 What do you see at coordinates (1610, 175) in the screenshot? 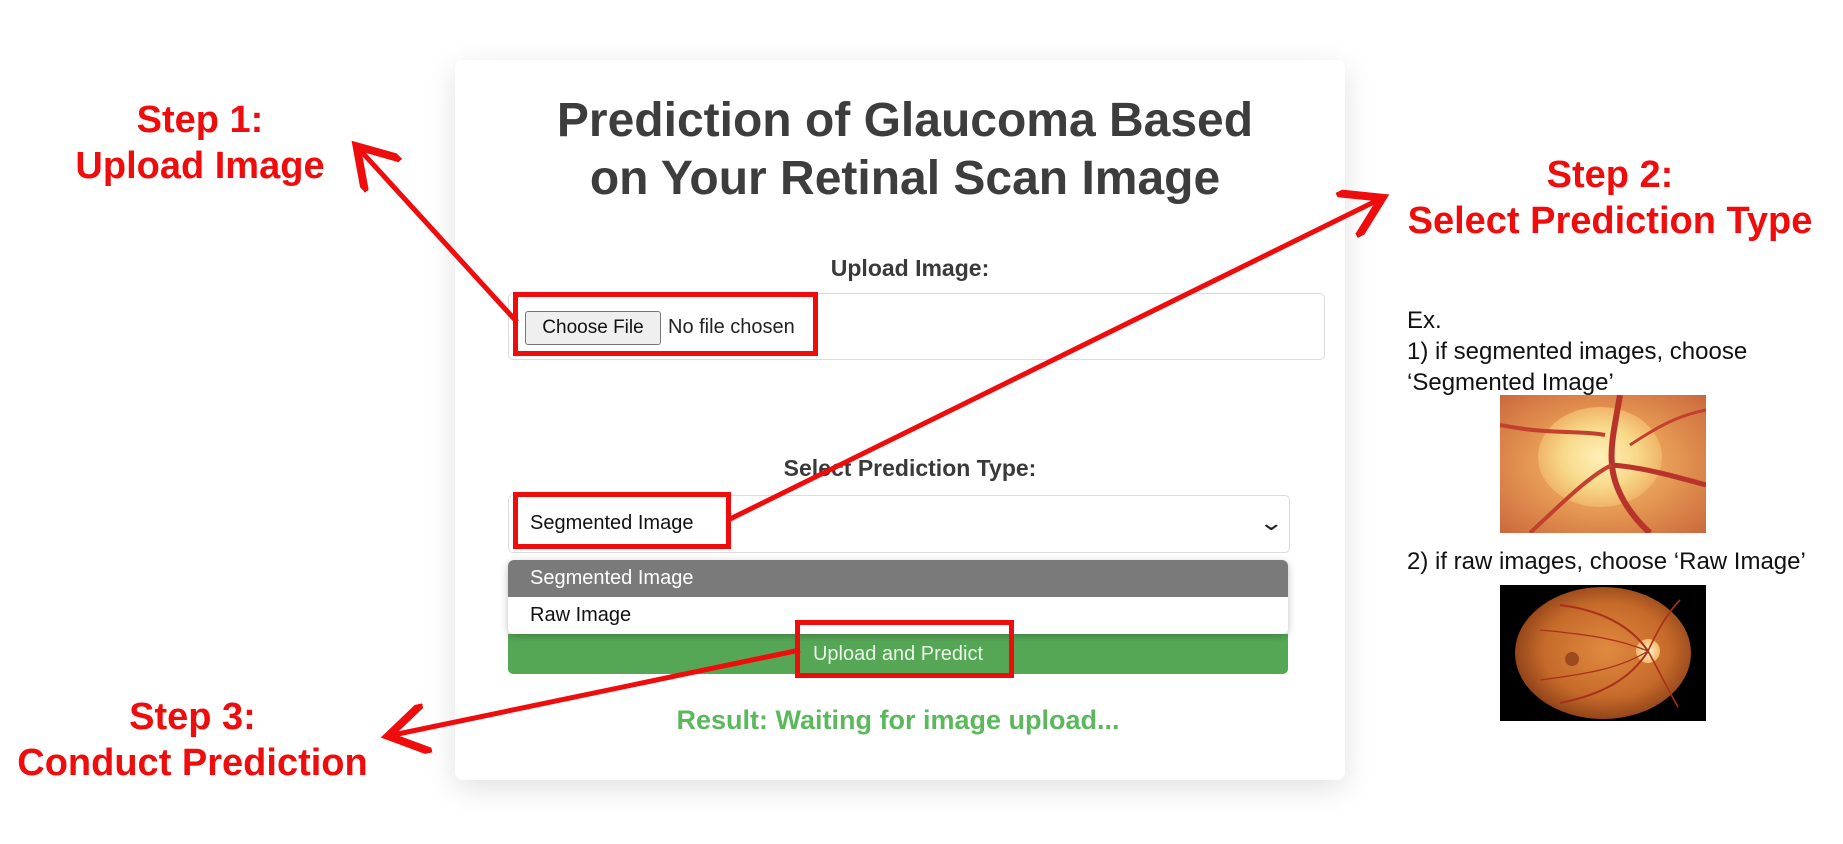
I see `step2-title: Step 2:` at bounding box center [1610, 175].